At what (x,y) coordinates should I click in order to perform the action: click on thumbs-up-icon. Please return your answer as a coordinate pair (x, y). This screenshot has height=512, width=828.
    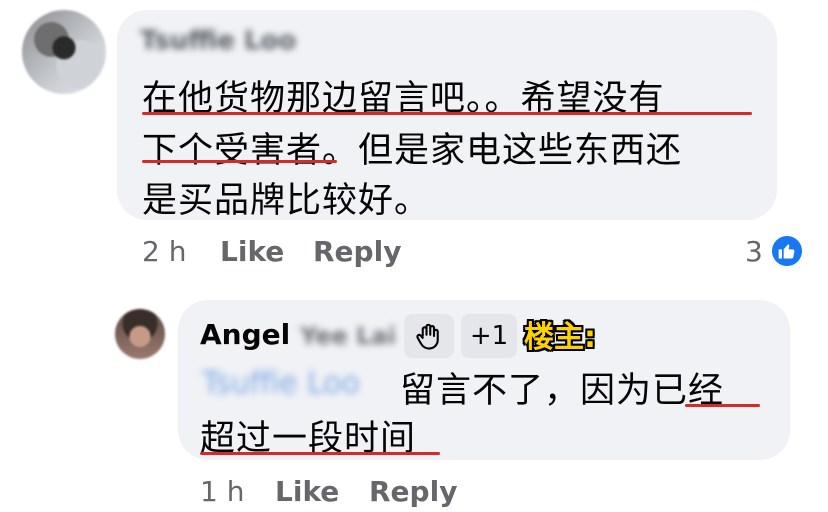
    Looking at the image, I should click on (787, 251).